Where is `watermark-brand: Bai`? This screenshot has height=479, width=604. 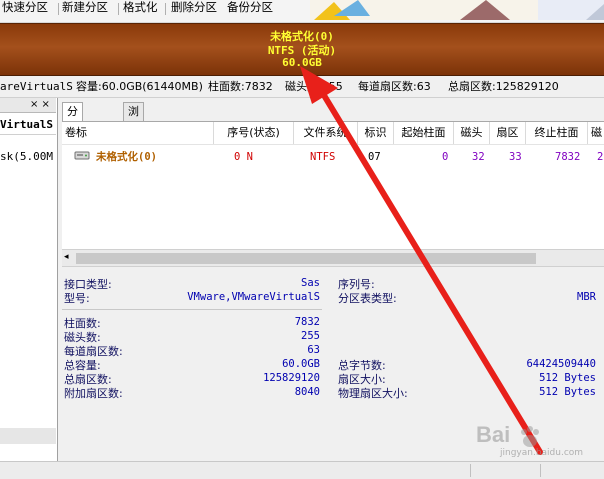
watermark-brand: Bai is located at coordinates (493, 434).